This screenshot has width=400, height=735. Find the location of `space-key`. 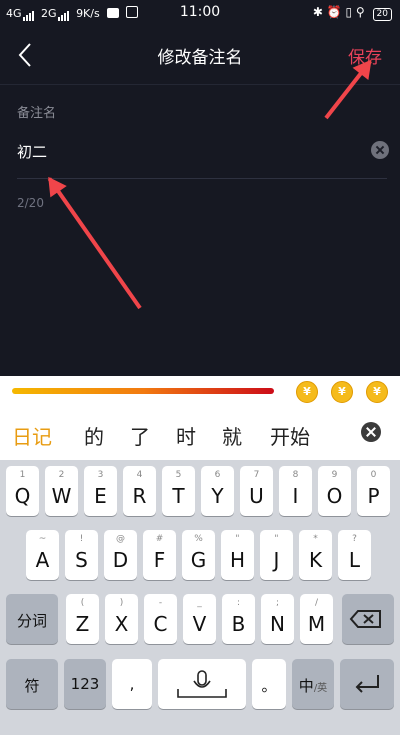

space-key is located at coordinates (202, 684).